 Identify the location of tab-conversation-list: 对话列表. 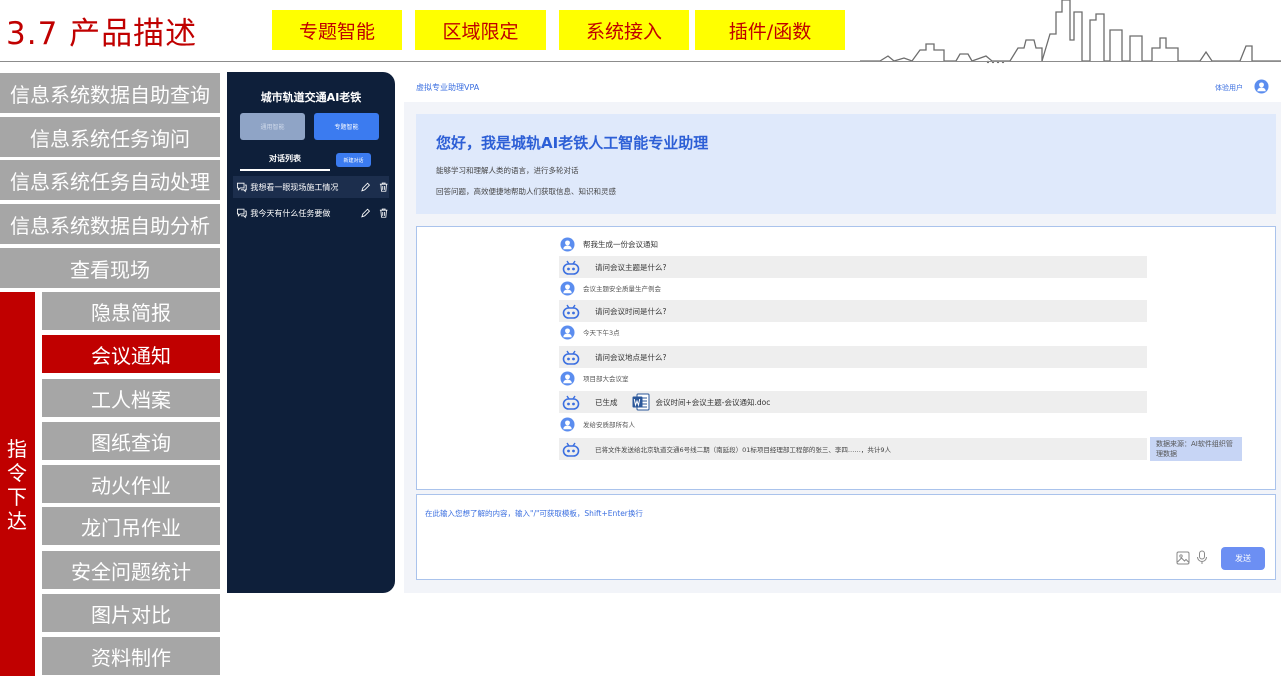
(285, 158).